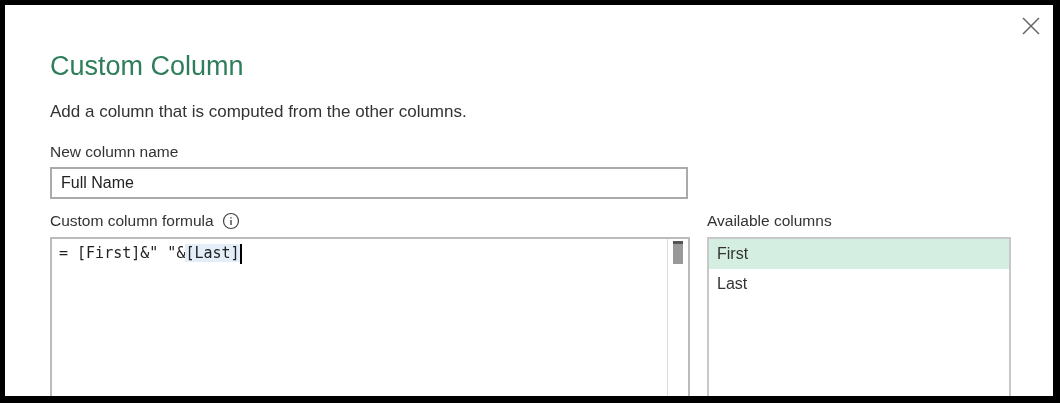 The height and width of the screenshot is (403, 1060). What do you see at coordinates (859, 284) in the screenshot?
I see `column-list-item: Last` at bounding box center [859, 284].